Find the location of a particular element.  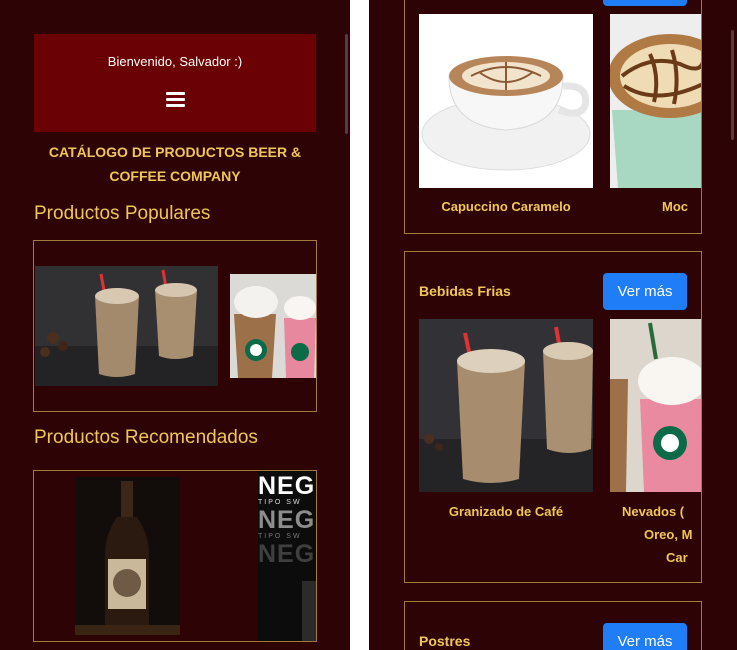

hot-coffee-card: Capuccino Caramelo Moc is located at coordinates (553, 117).